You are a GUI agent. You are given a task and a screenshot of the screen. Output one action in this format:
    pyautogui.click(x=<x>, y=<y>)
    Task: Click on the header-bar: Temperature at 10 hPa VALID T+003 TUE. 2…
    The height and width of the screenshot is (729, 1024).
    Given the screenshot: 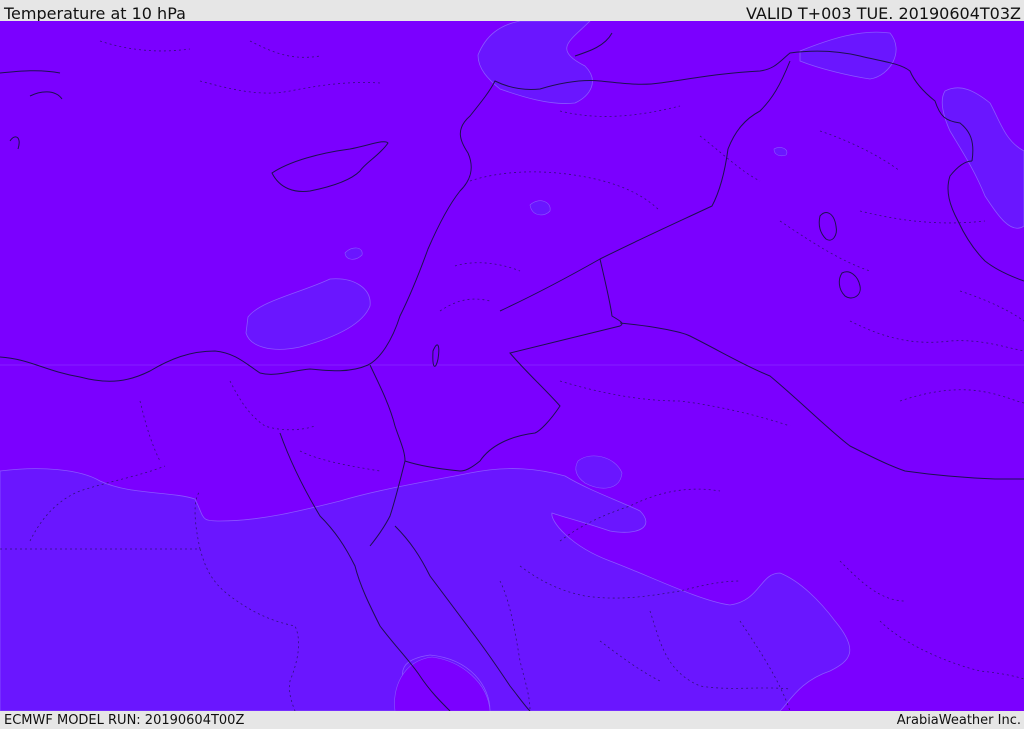 What is the action you would take?
    pyautogui.click(x=512, y=11)
    